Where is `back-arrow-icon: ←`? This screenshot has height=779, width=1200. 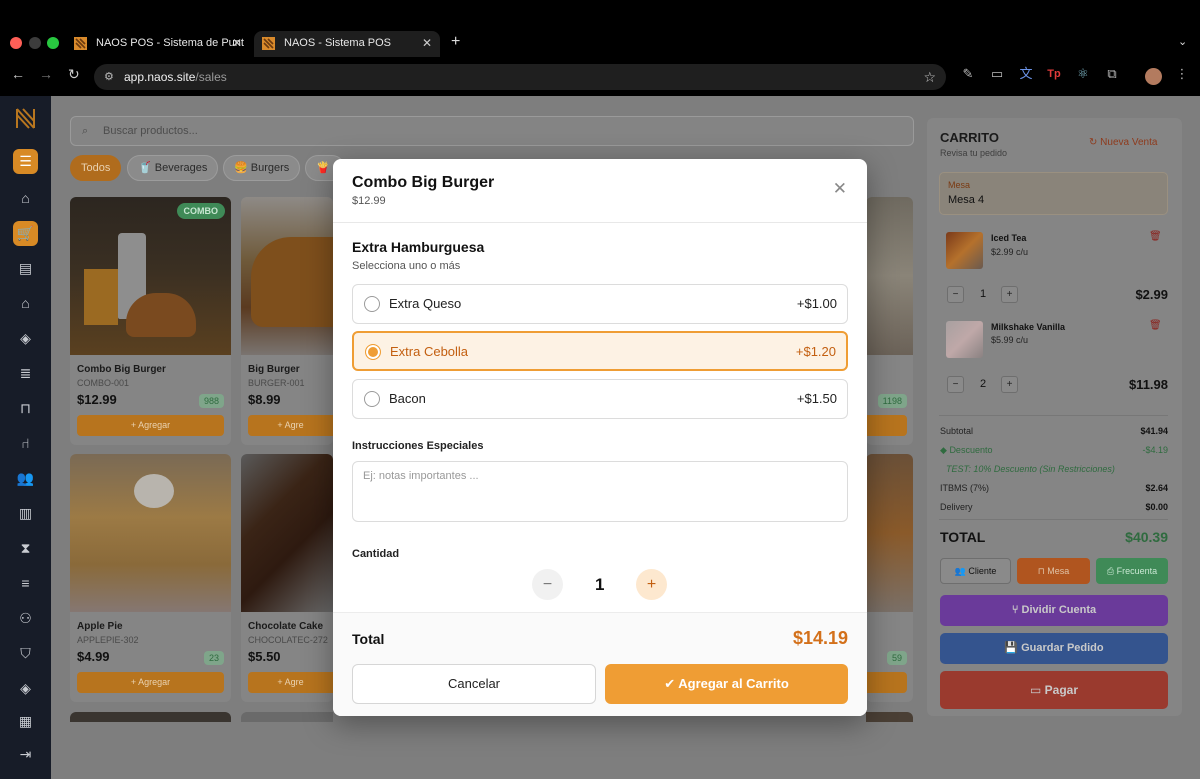
back-arrow-icon: ← is located at coordinates (18, 74).